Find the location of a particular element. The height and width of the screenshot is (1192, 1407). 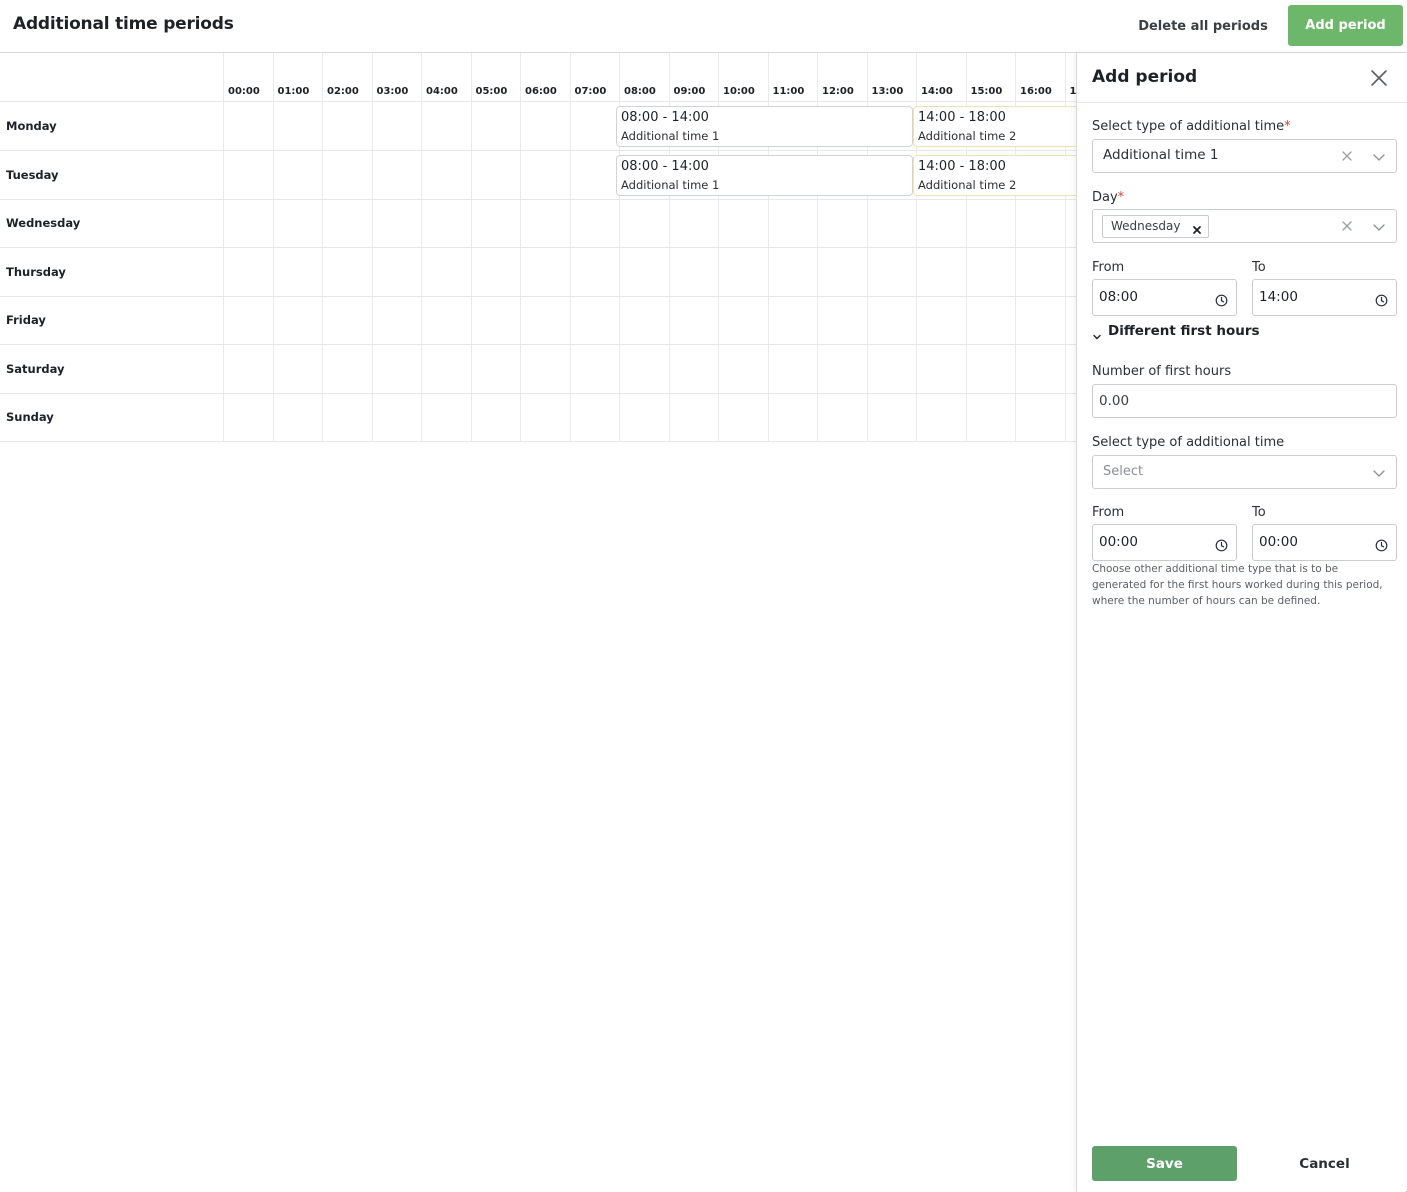

type-field-label: Select type of additional time* is located at coordinates (1191, 126).